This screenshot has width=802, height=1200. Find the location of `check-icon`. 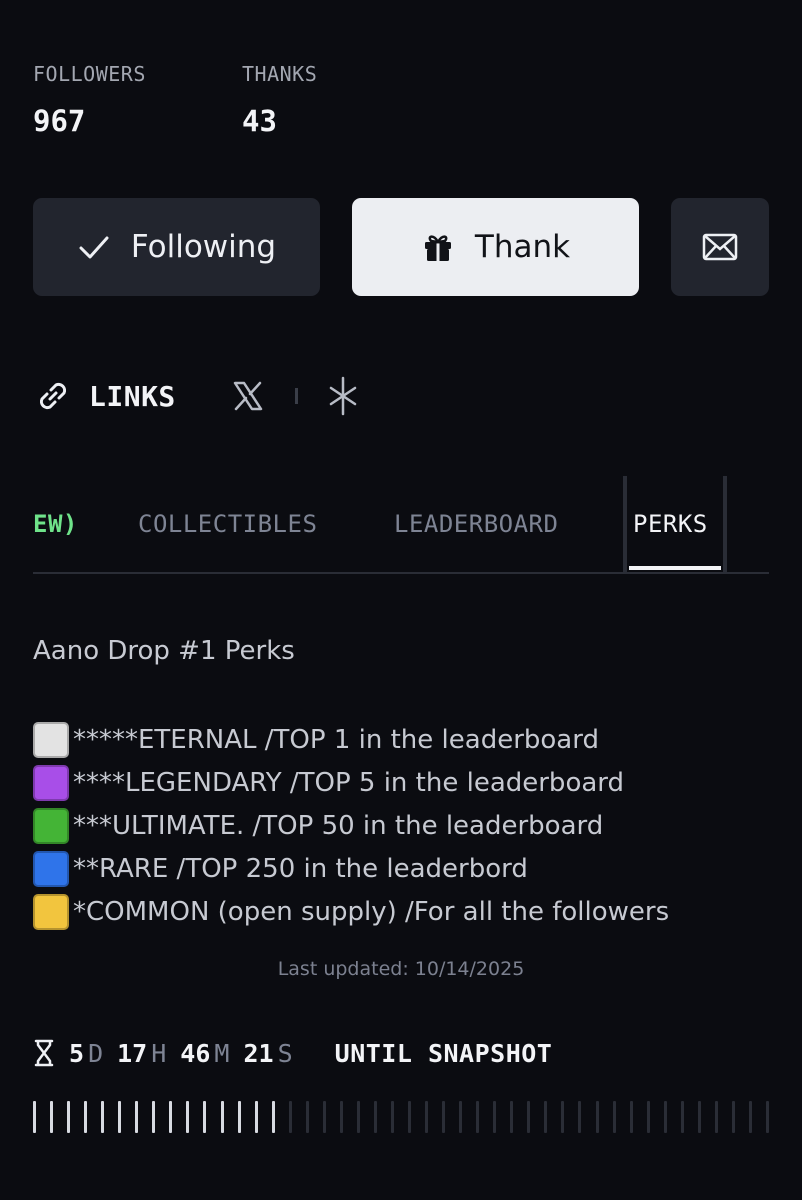

check-icon is located at coordinates (94, 247).